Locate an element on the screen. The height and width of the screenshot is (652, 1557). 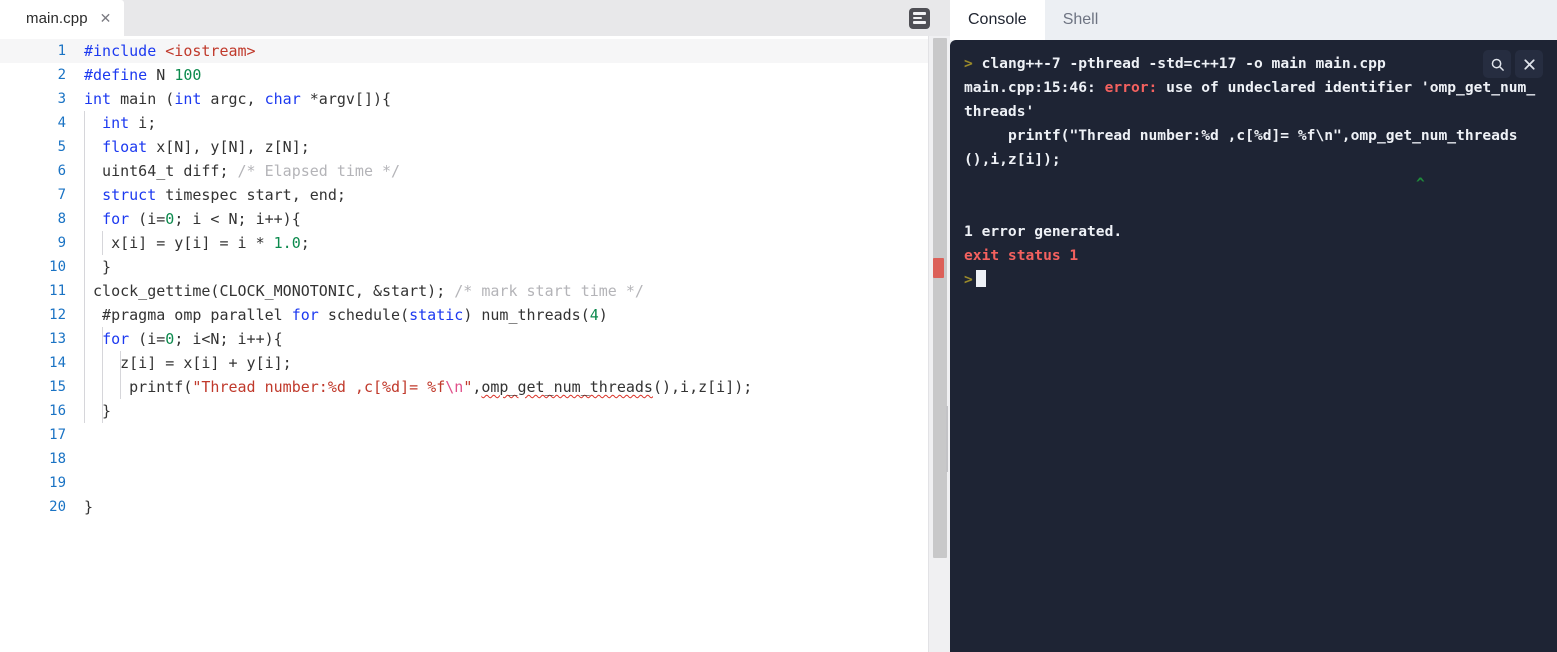
code-token: #define is located at coordinates (120, 75).